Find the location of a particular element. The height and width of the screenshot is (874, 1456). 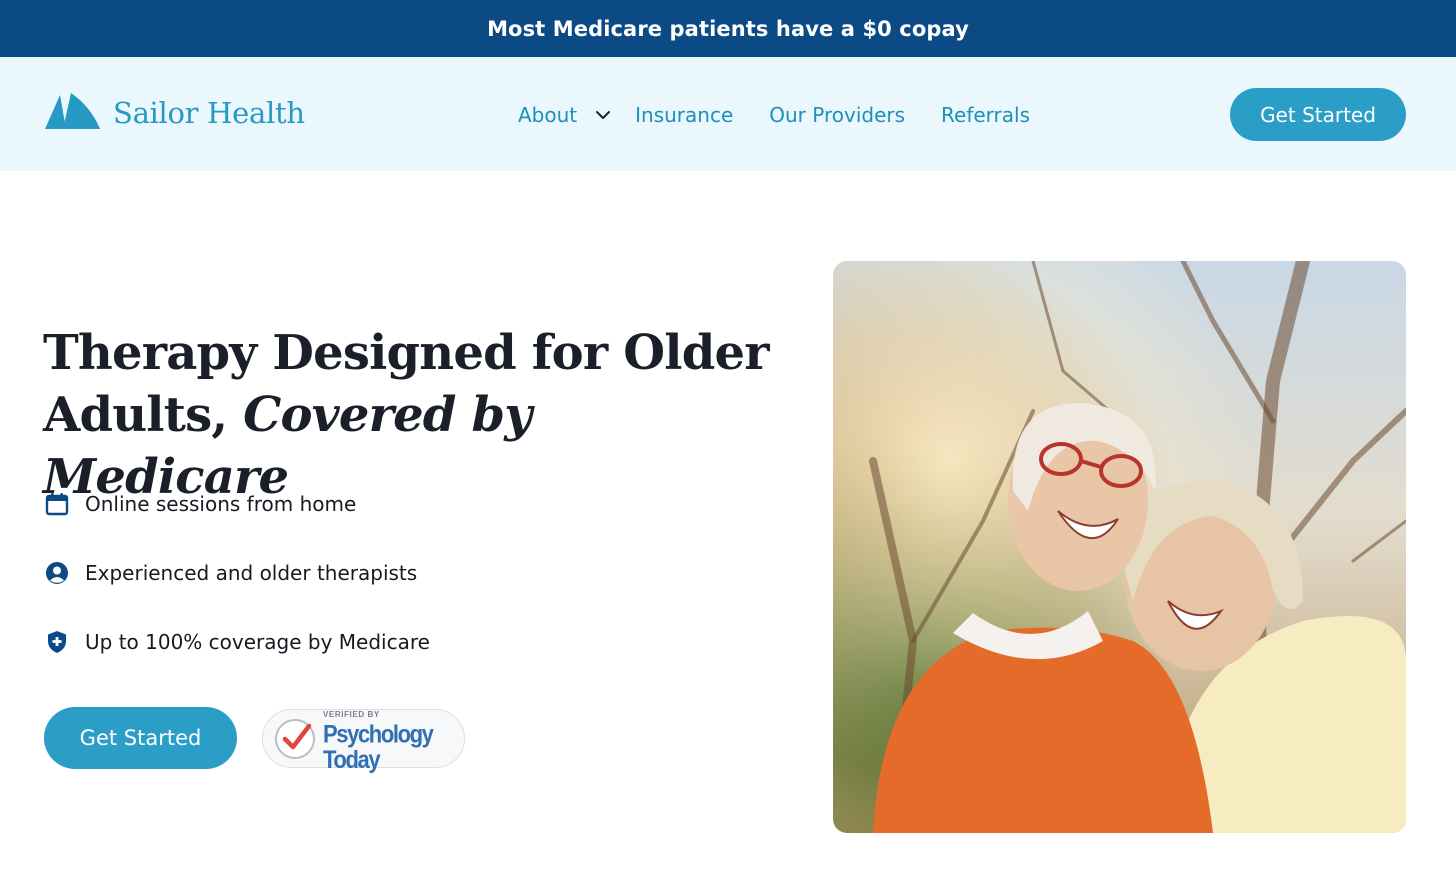

sailboat-icon is located at coordinates (72, 111).